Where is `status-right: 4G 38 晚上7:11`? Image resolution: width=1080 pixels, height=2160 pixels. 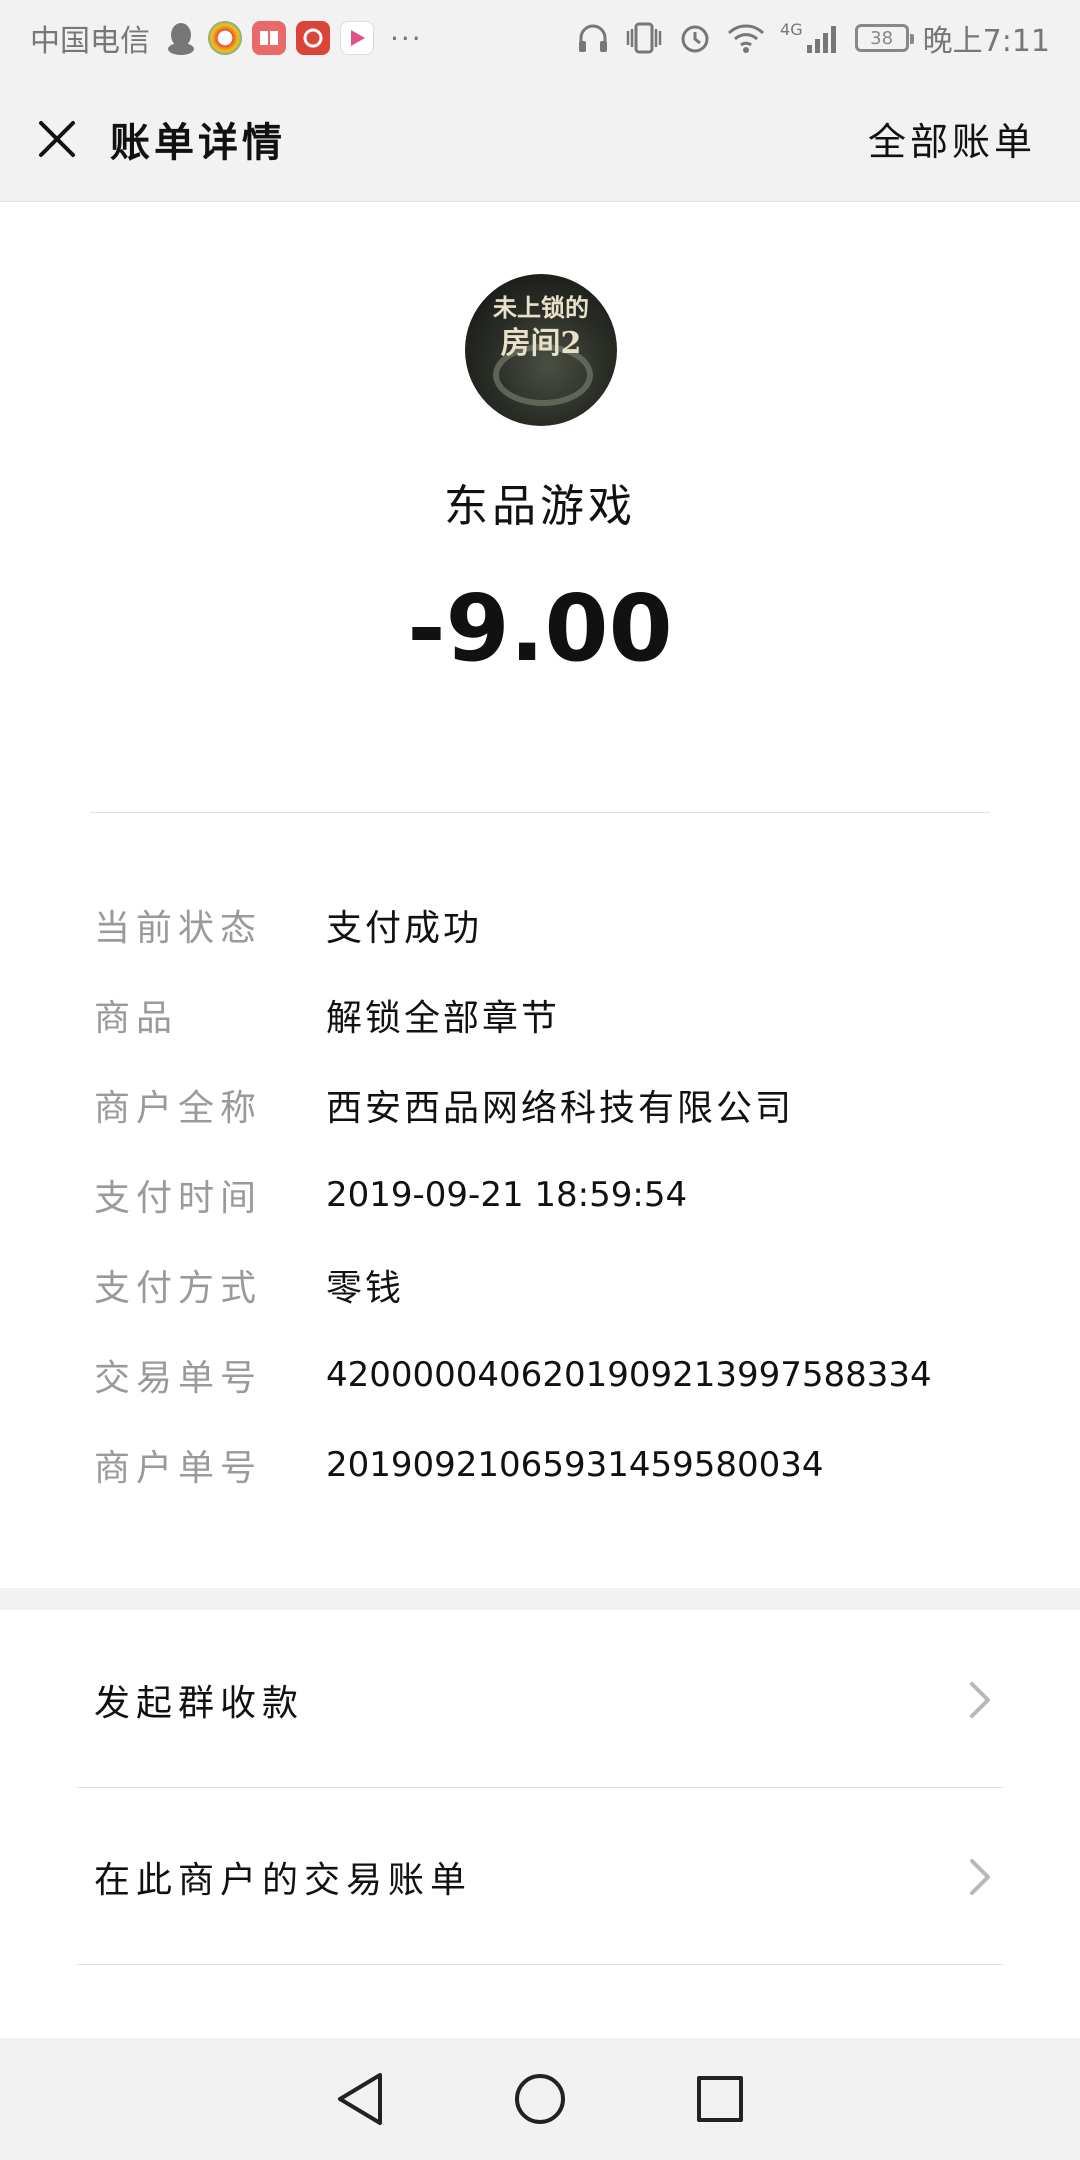
status-right: 4G 38 晚上7:11 is located at coordinates (813, 38).